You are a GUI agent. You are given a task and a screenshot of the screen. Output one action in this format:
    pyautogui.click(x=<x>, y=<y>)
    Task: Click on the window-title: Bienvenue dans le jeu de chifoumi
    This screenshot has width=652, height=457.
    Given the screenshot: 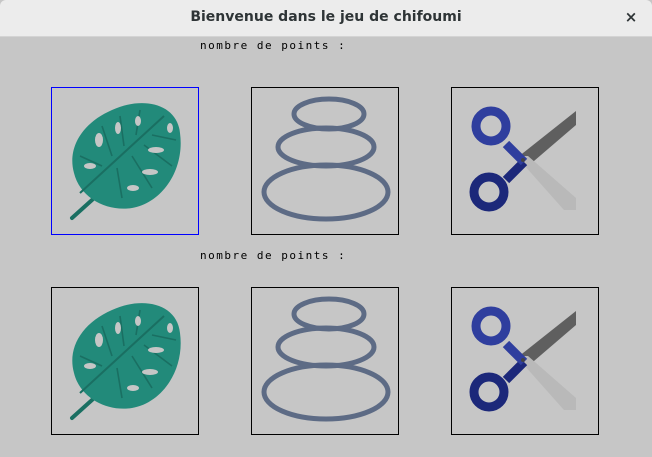 What is the action you would take?
    pyautogui.click(x=326, y=17)
    